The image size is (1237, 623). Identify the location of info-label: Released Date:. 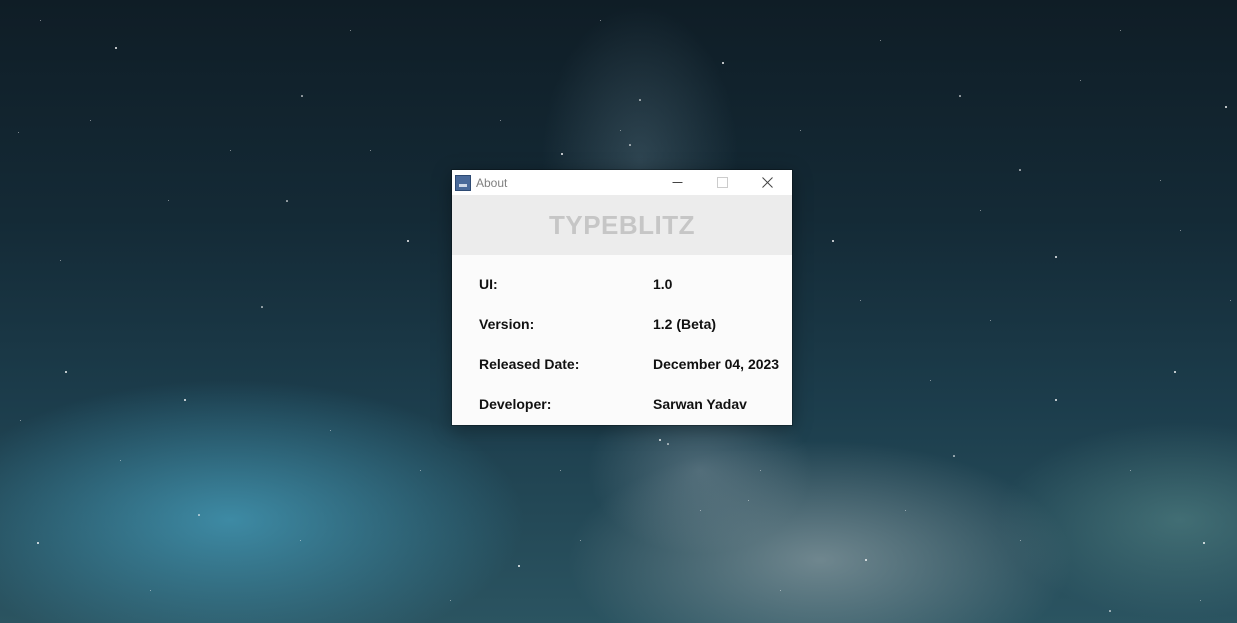
(529, 364).